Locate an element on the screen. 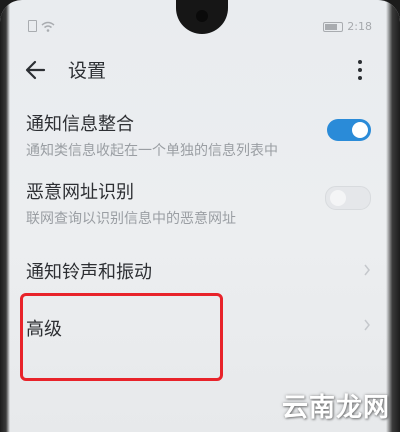  setting-ringtone-vibration: 通知铃声和振动 is located at coordinates (198, 271).